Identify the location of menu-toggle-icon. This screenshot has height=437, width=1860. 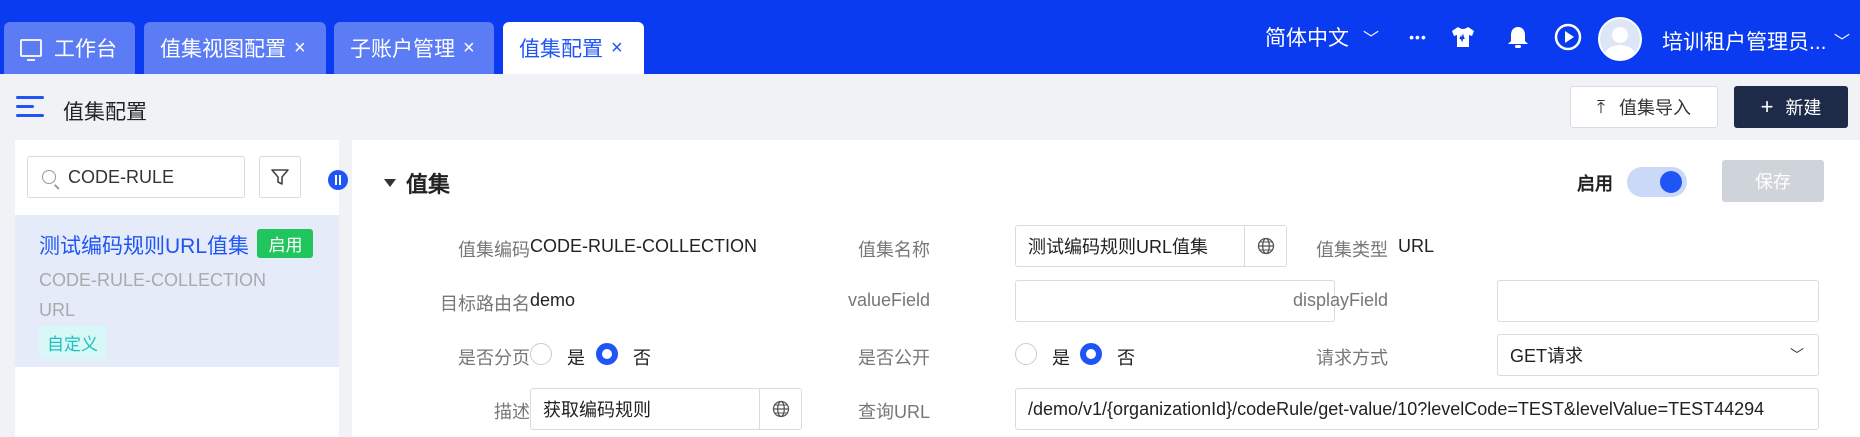
(30, 107).